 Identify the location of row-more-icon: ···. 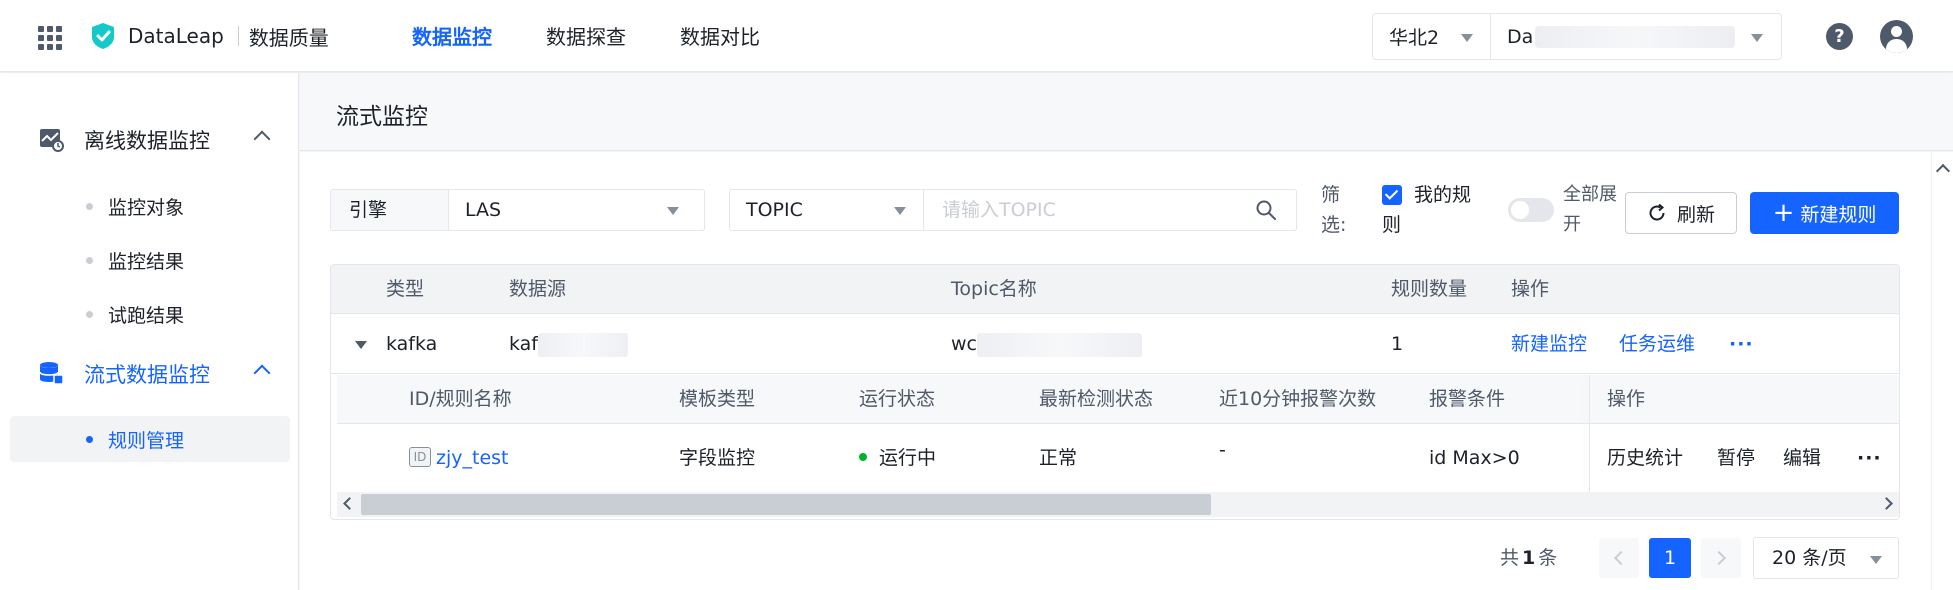
(1741, 344).